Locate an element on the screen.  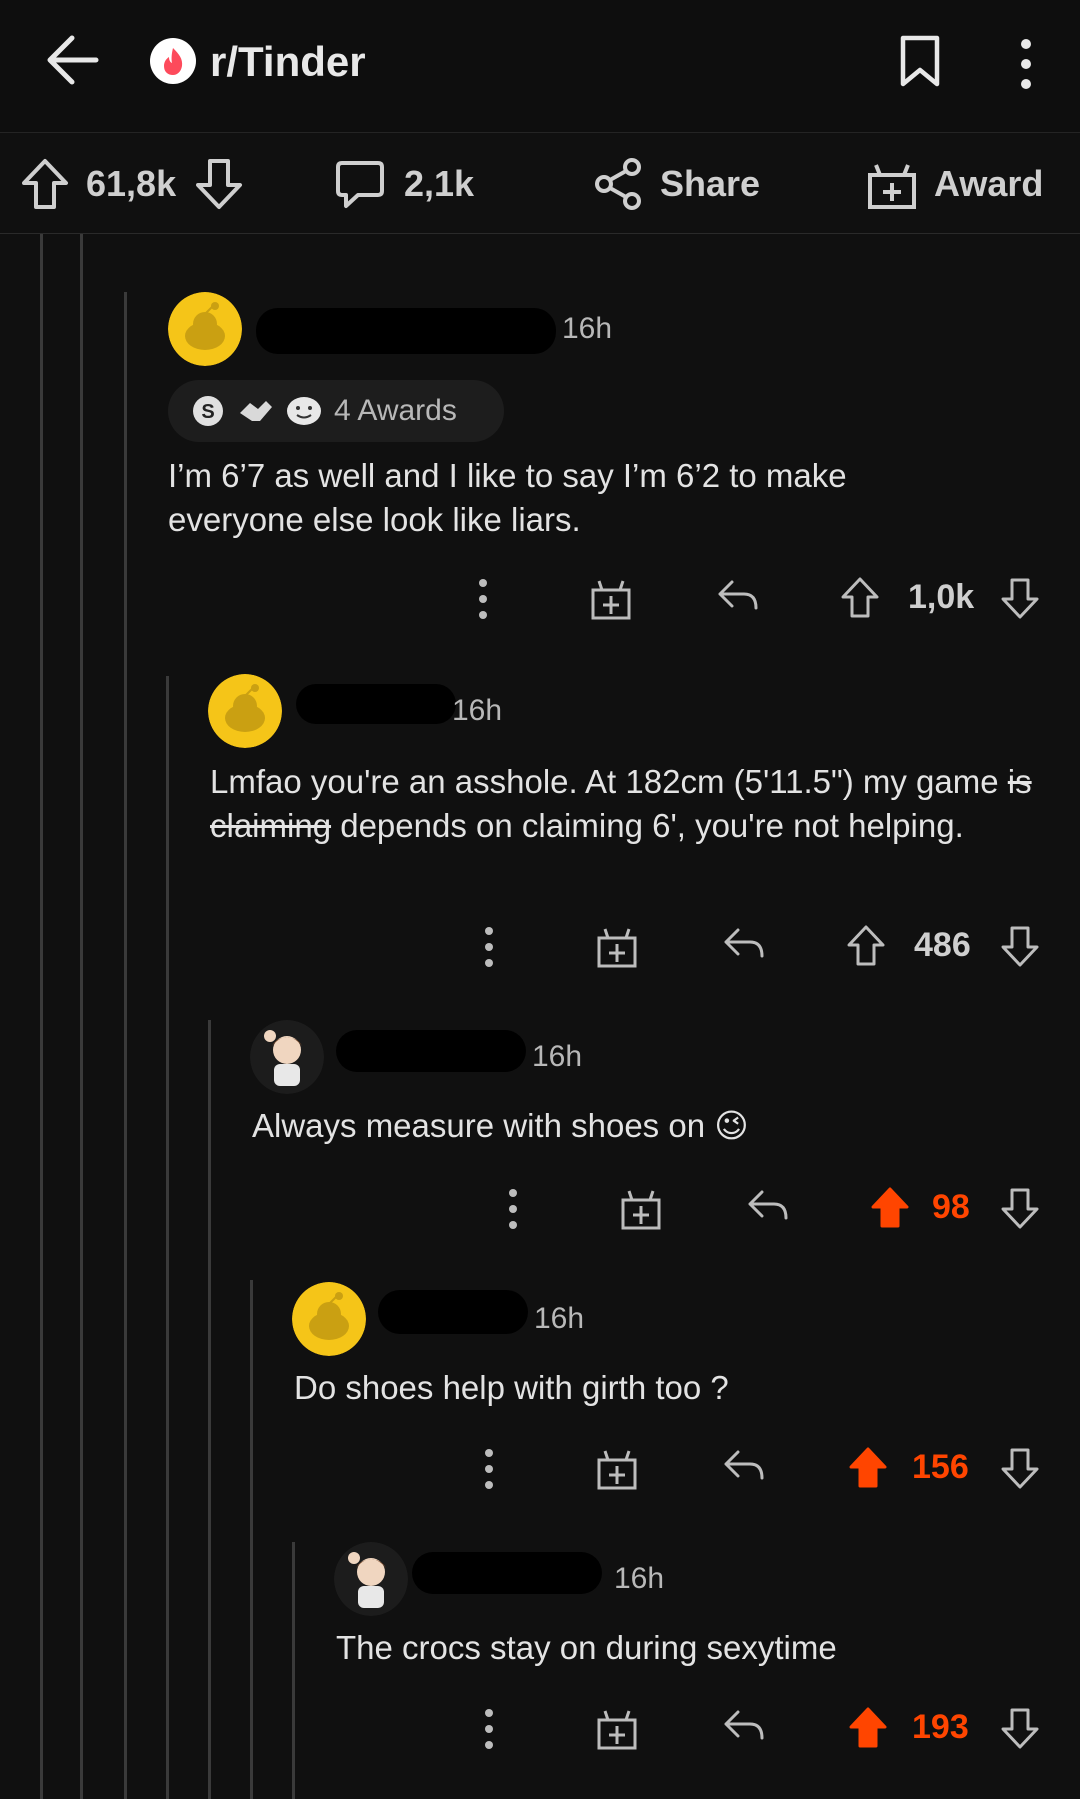
comment-actions: 486 is located at coordinates (761, 948).